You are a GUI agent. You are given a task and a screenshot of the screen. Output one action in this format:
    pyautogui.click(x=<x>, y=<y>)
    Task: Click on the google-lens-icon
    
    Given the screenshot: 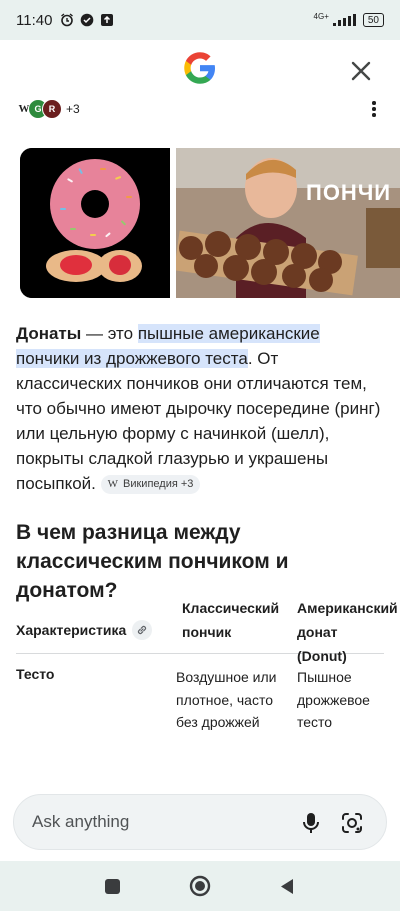 What is the action you would take?
    pyautogui.click(x=352, y=823)
    